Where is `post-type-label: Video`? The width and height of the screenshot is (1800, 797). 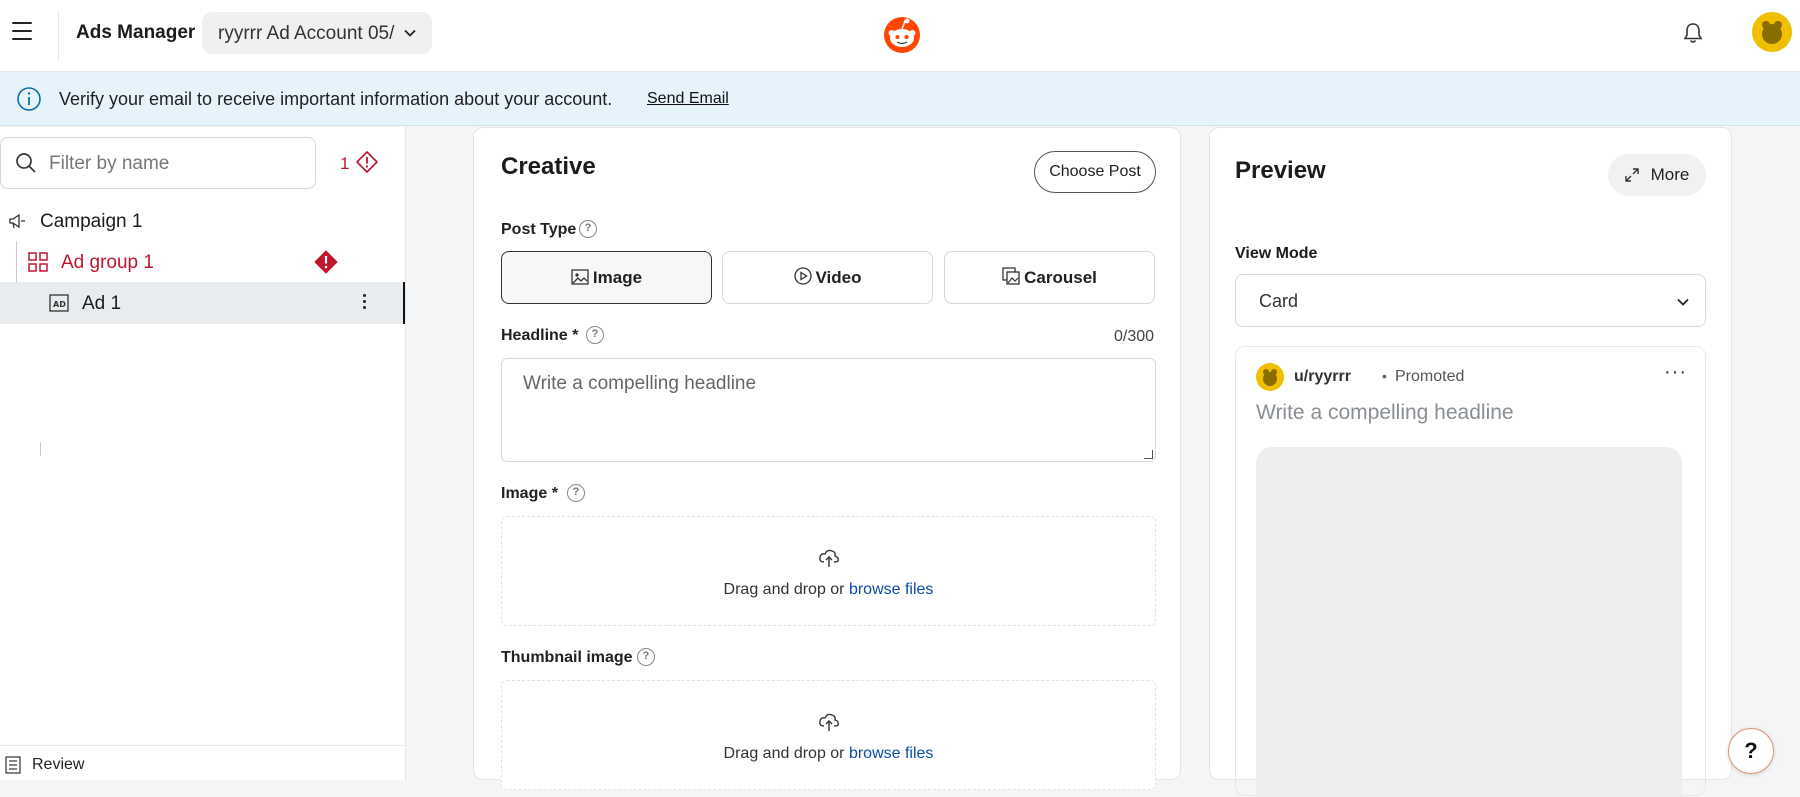 post-type-label: Video is located at coordinates (838, 277).